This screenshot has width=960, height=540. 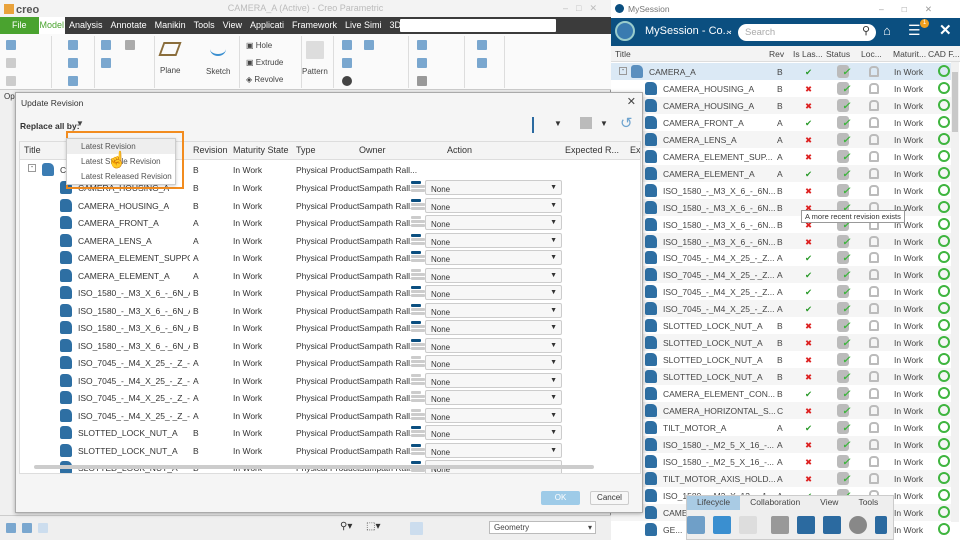 What do you see at coordinates (267, 25) in the screenshot?
I see `menu-applicati: Applicati` at bounding box center [267, 25].